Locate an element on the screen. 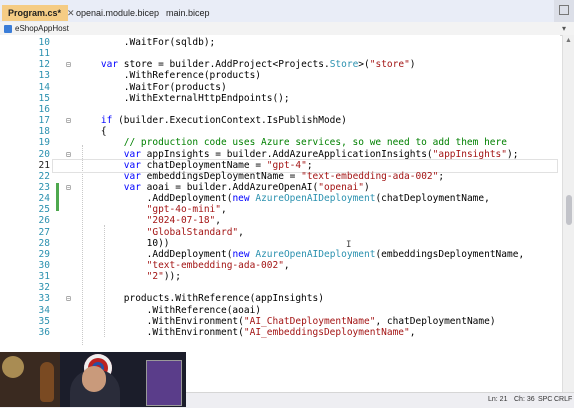 The width and height of the screenshot is (574, 408). line-number: 36 is located at coordinates (44, 332).